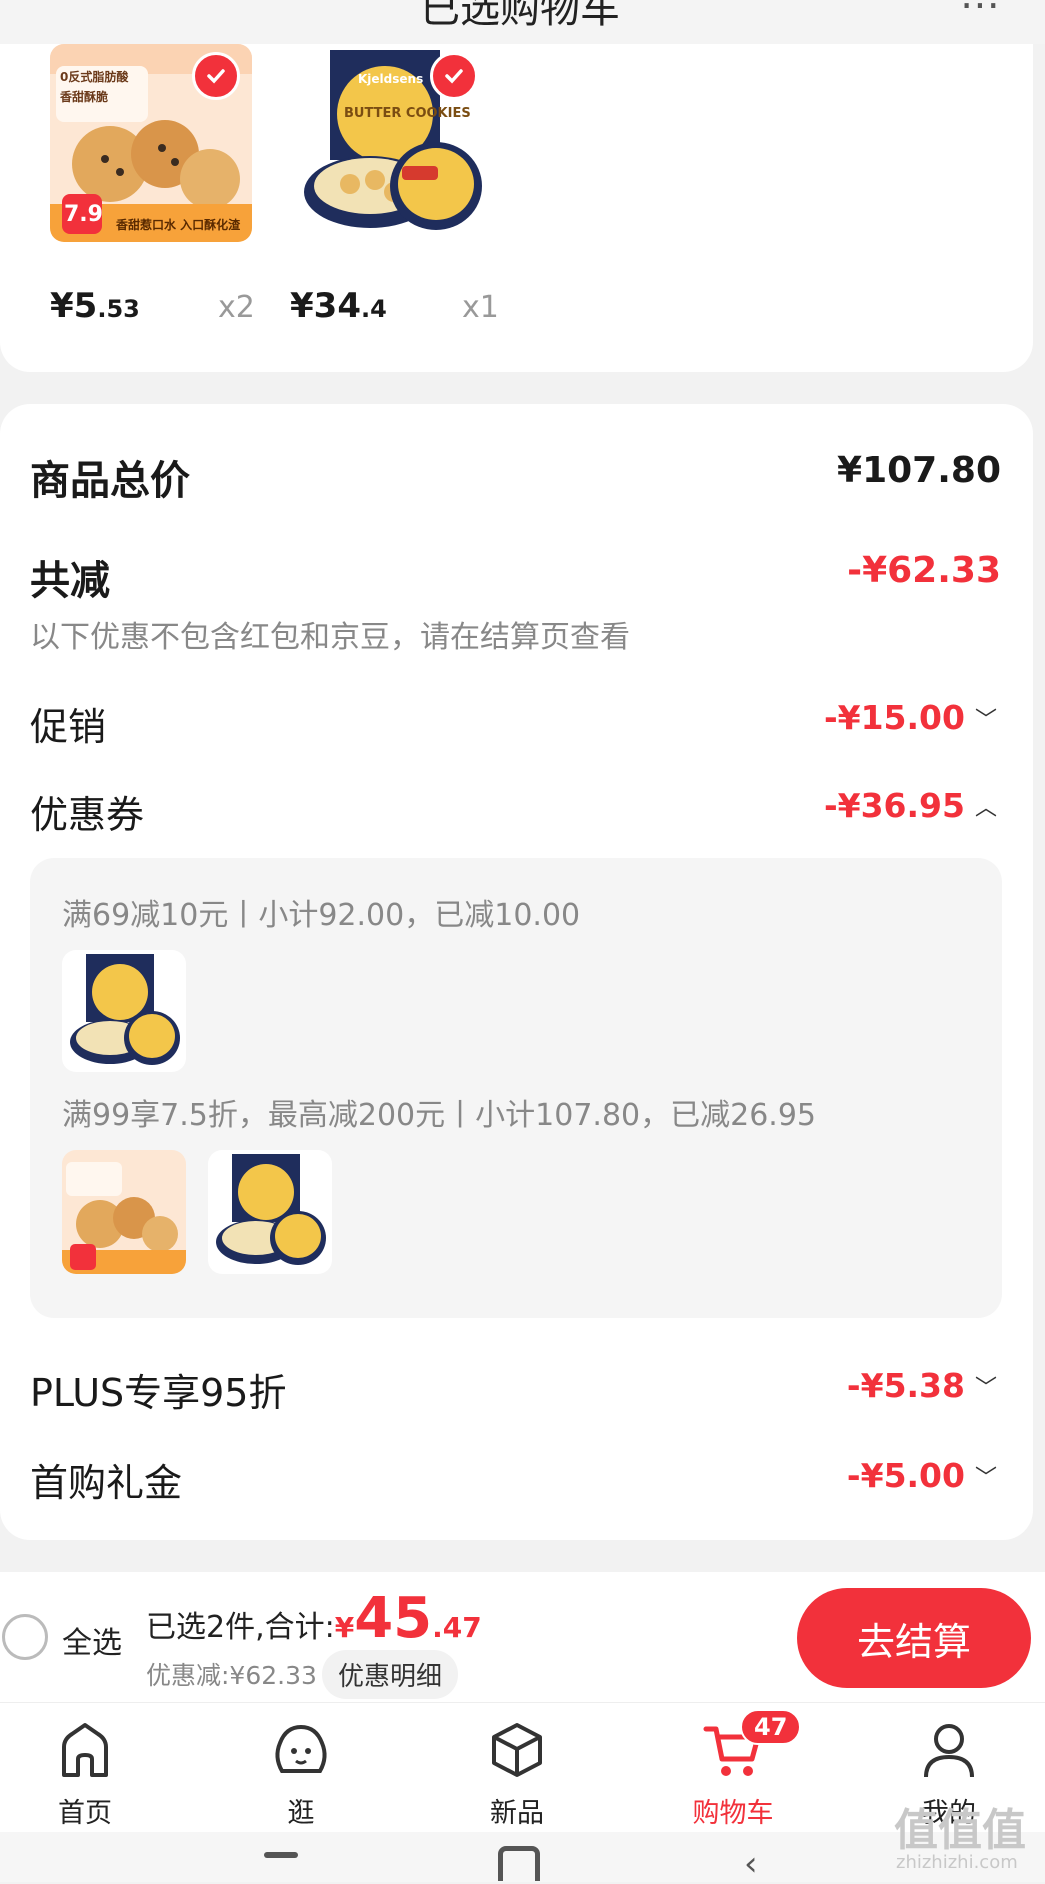 The image size is (1045, 1884). What do you see at coordinates (338, 306) in the screenshot?
I see `product-2-price: ¥34.4` at bounding box center [338, 306].